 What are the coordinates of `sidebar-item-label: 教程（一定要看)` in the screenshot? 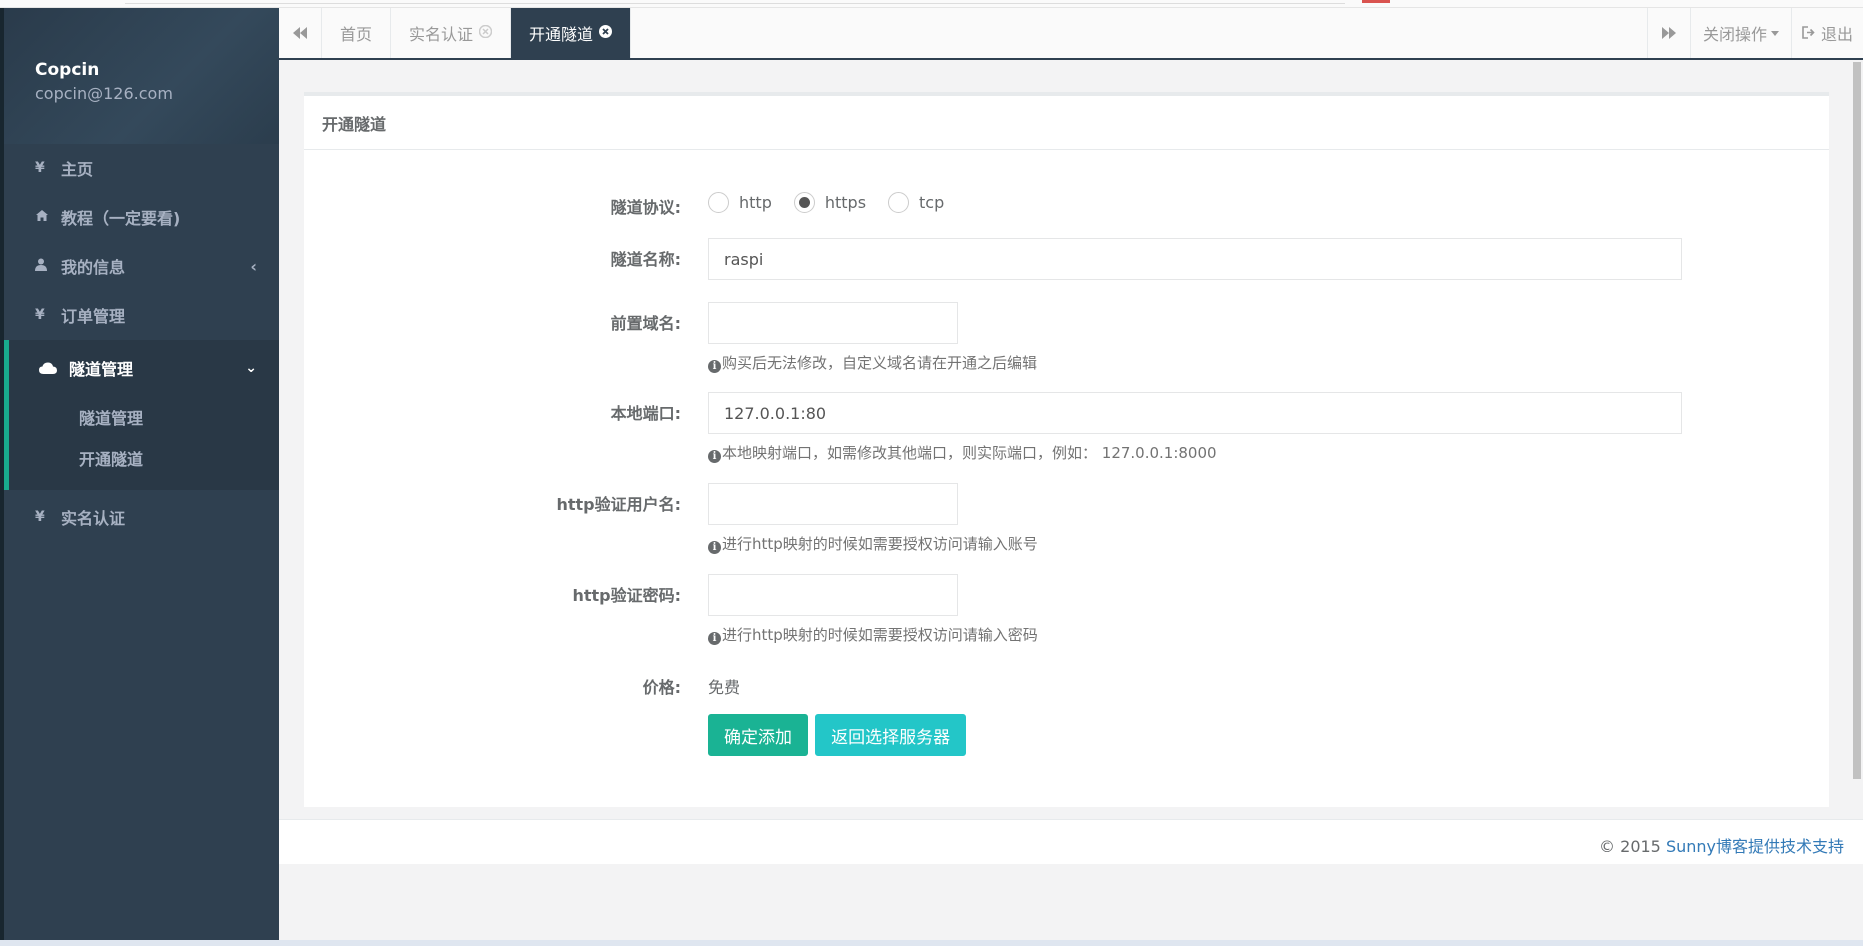 It's located at (121, 218).